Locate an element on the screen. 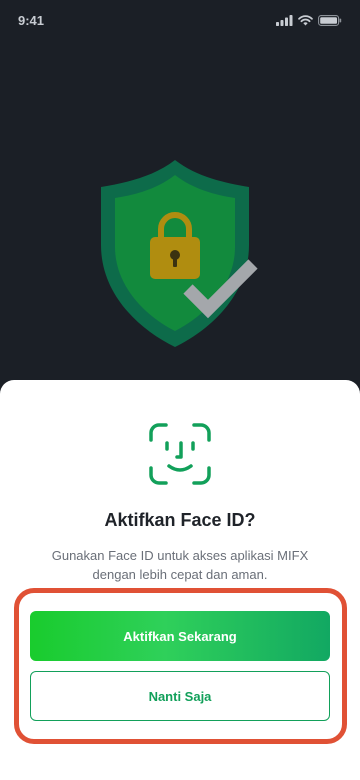  status-bar: 9:41 is located at coordinates (180, 20).